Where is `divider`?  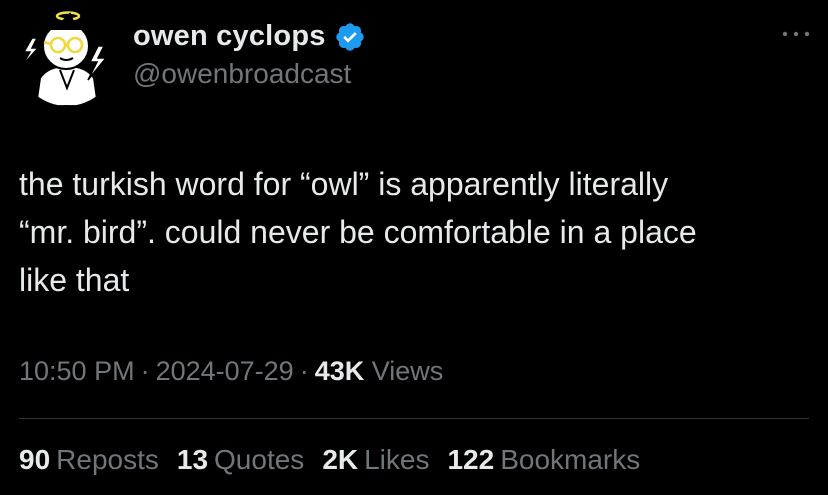 divider is located at coordinates (414, 418).